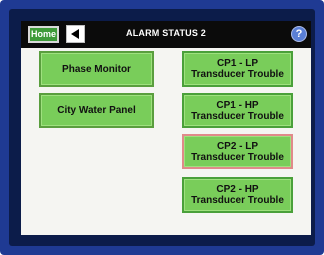  What do you see at coordinates (237, 116) in the screenshot?
I see `cp1-hp-line2: Transducer Trouble` at bounding box center [237, 116].